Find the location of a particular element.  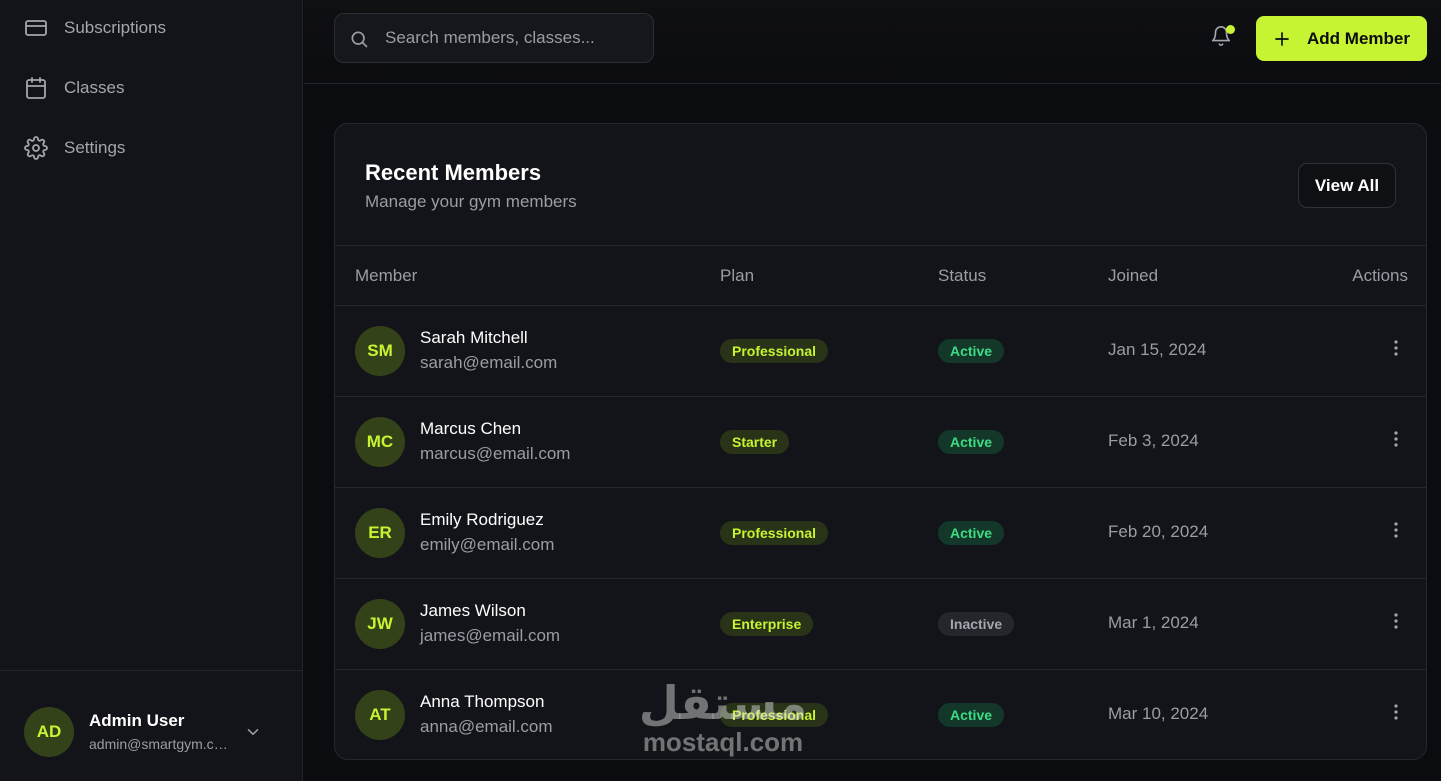

member-name: James Wilson is located at coordinates (473, 610).